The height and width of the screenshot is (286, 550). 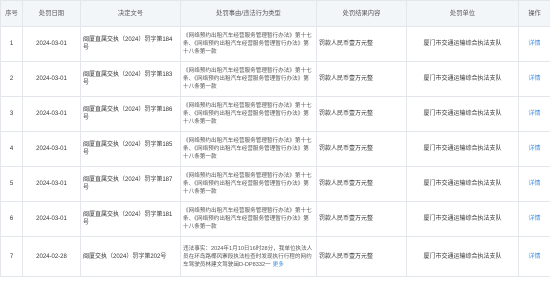 I want to click on header-unit: 处罚单位, so click(x=462, y=13).